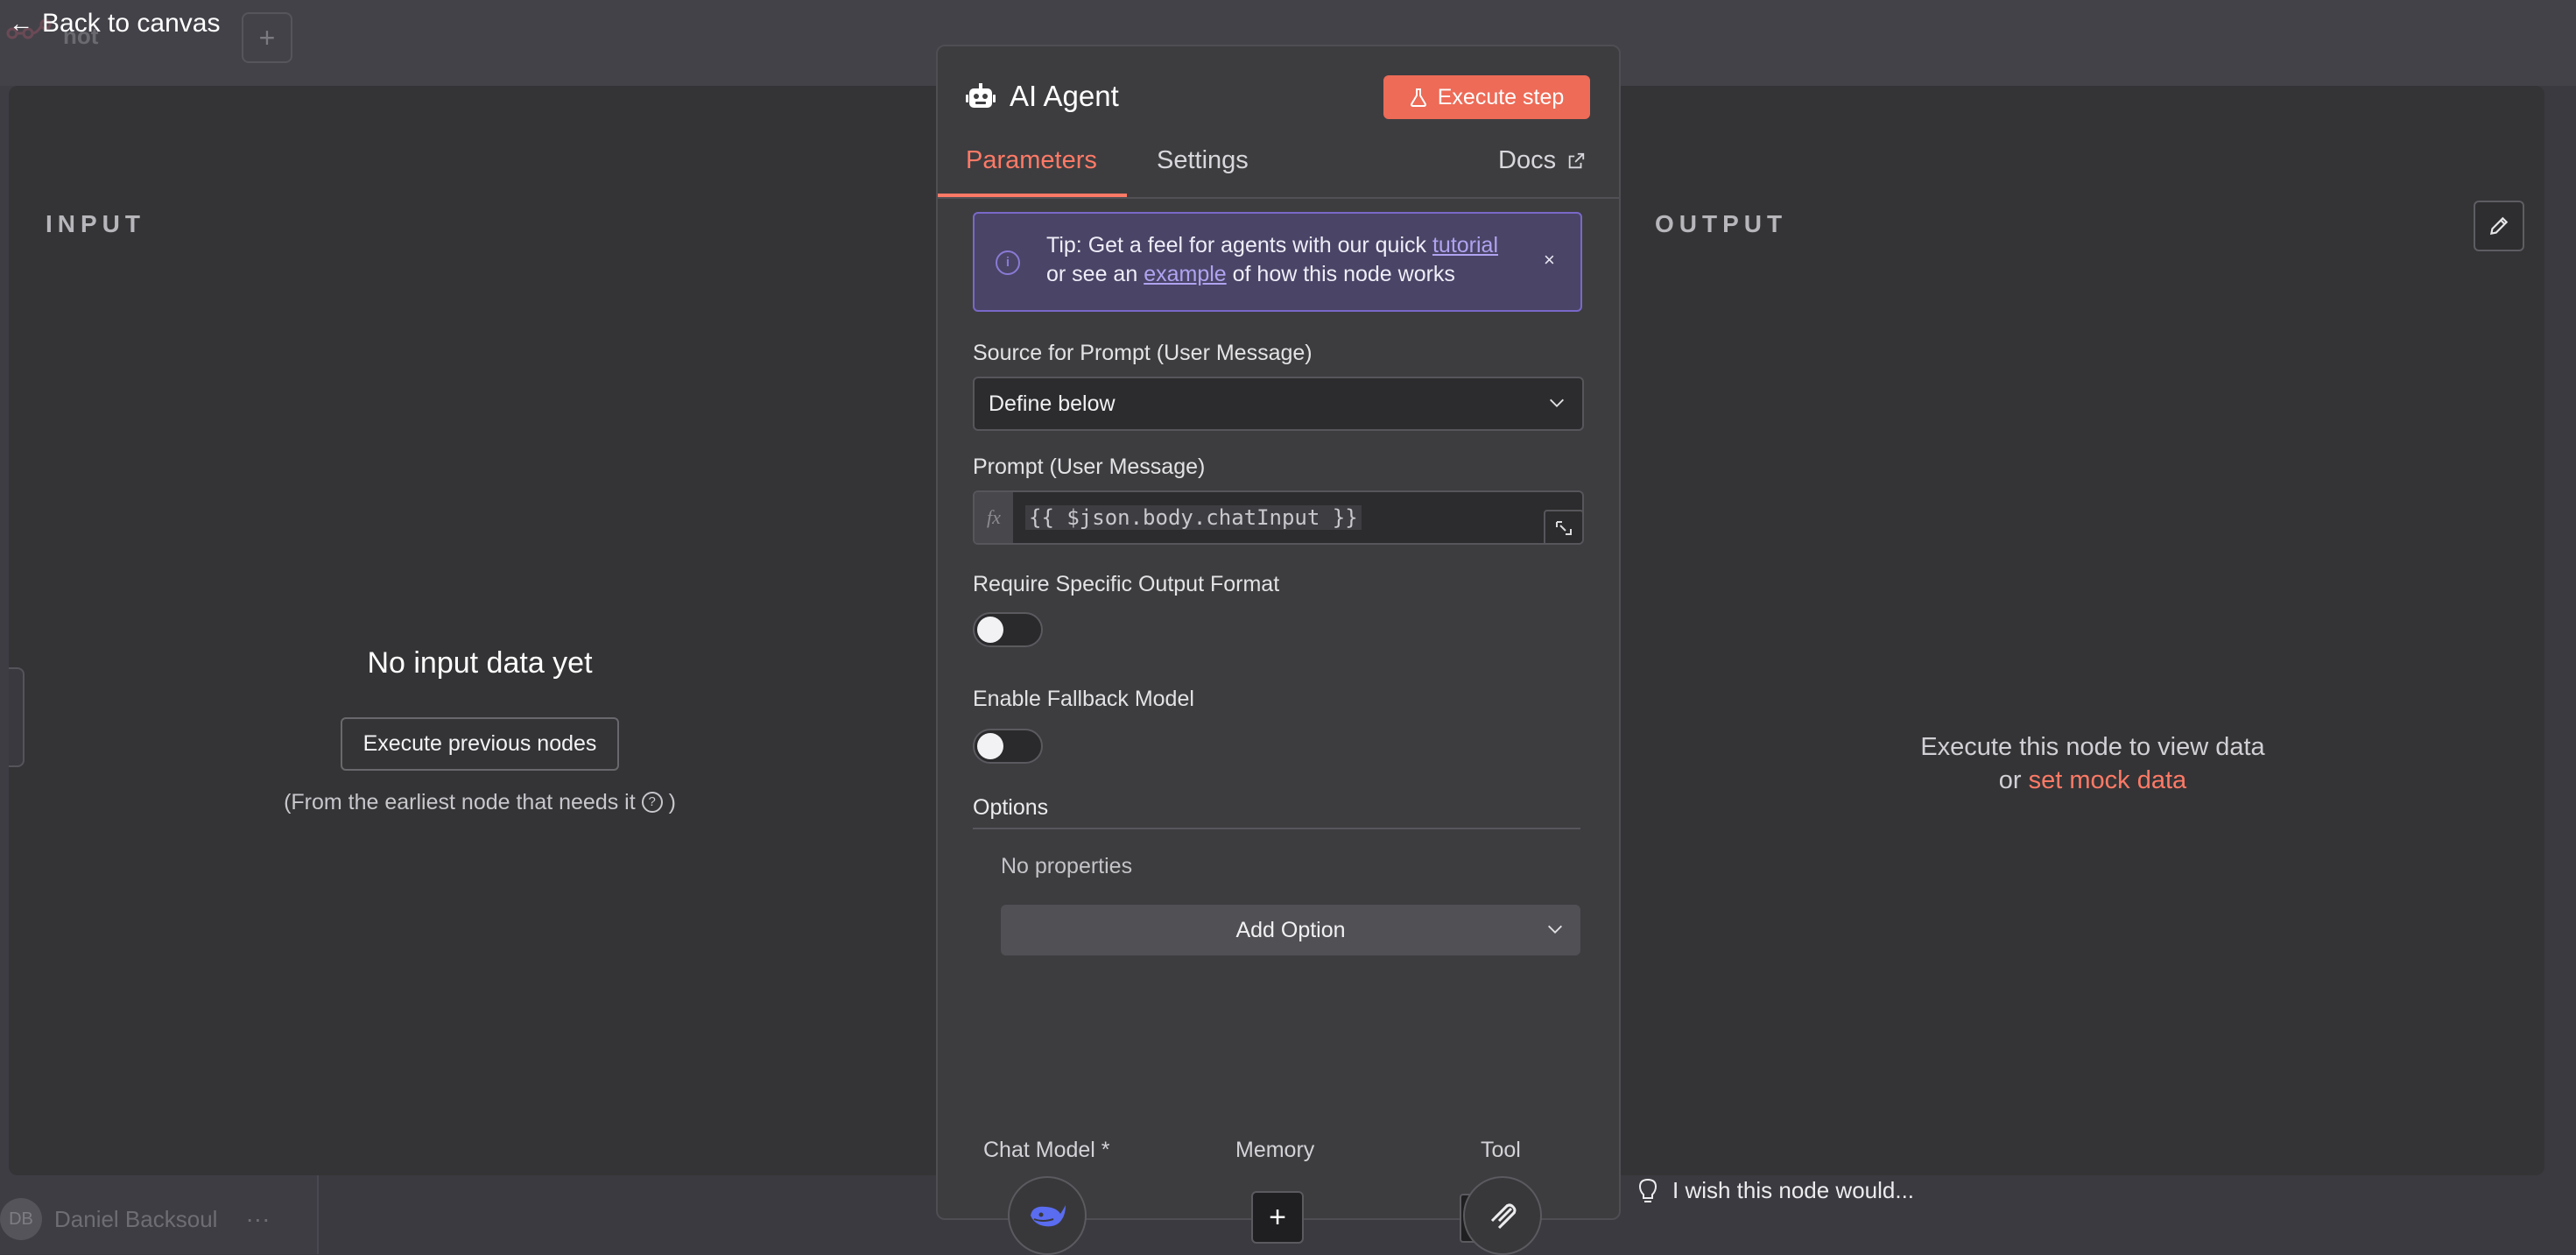  Describe the element at coordinates (1193, 517) in the screenshot. I see `prompt-expression-value: {{ $json.body.chatInput }}` at that location.